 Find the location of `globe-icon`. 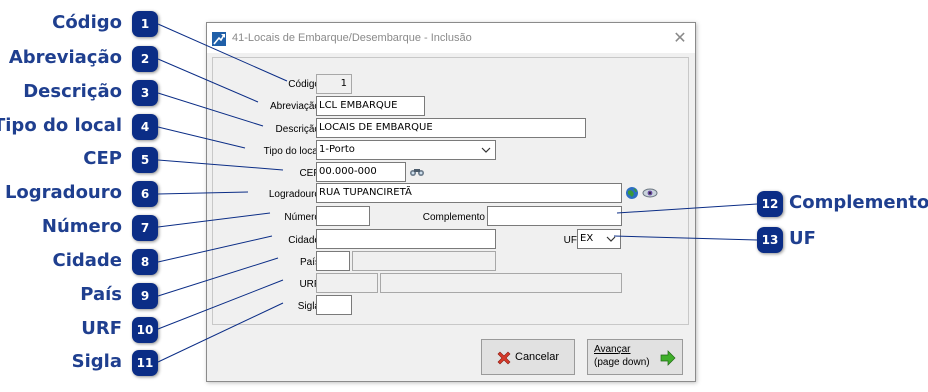

globe-icon is located at coordinates (632, 193).